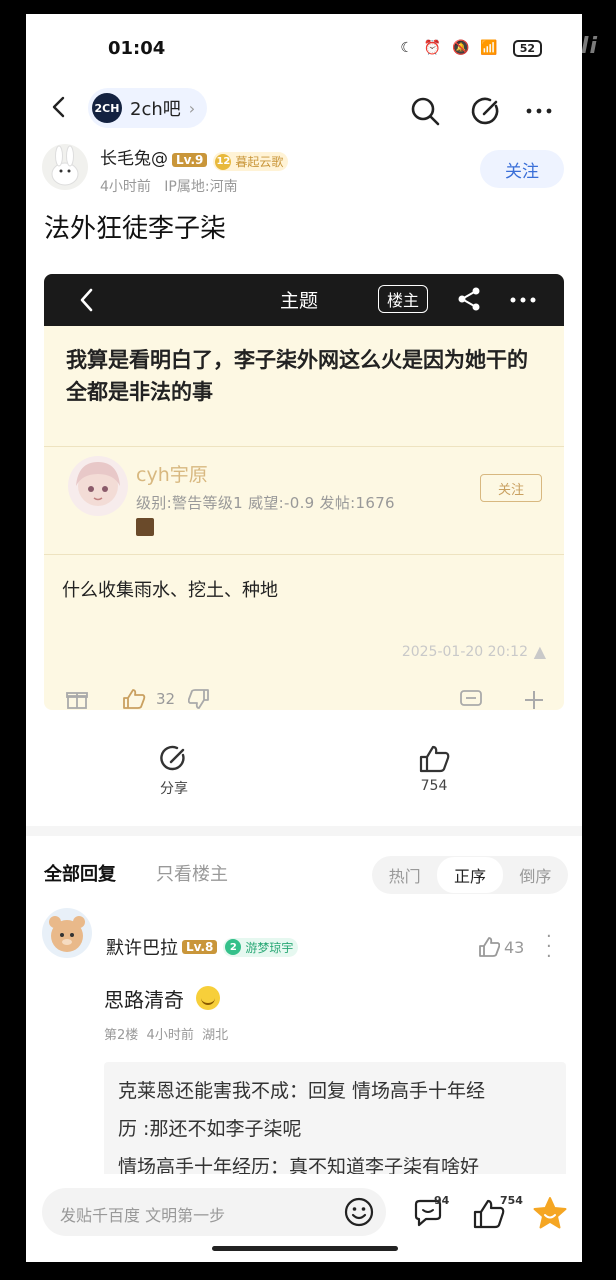  Describe the element at coordinates (190, 160) in the screenshot. I see `level-badge: Lv.9` at that location.